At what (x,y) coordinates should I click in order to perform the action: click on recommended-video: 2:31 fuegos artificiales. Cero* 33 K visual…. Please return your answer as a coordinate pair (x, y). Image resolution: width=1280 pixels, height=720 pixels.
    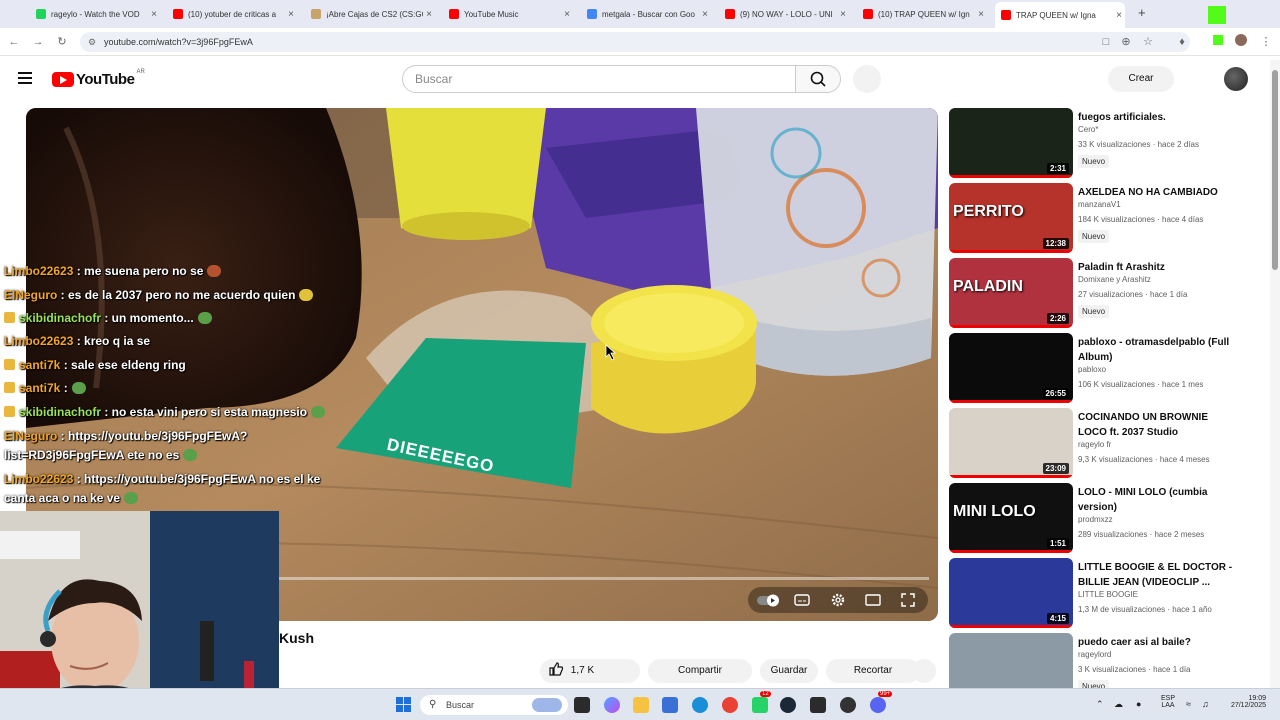
    Looking at the image, I should click on (1094, 143).